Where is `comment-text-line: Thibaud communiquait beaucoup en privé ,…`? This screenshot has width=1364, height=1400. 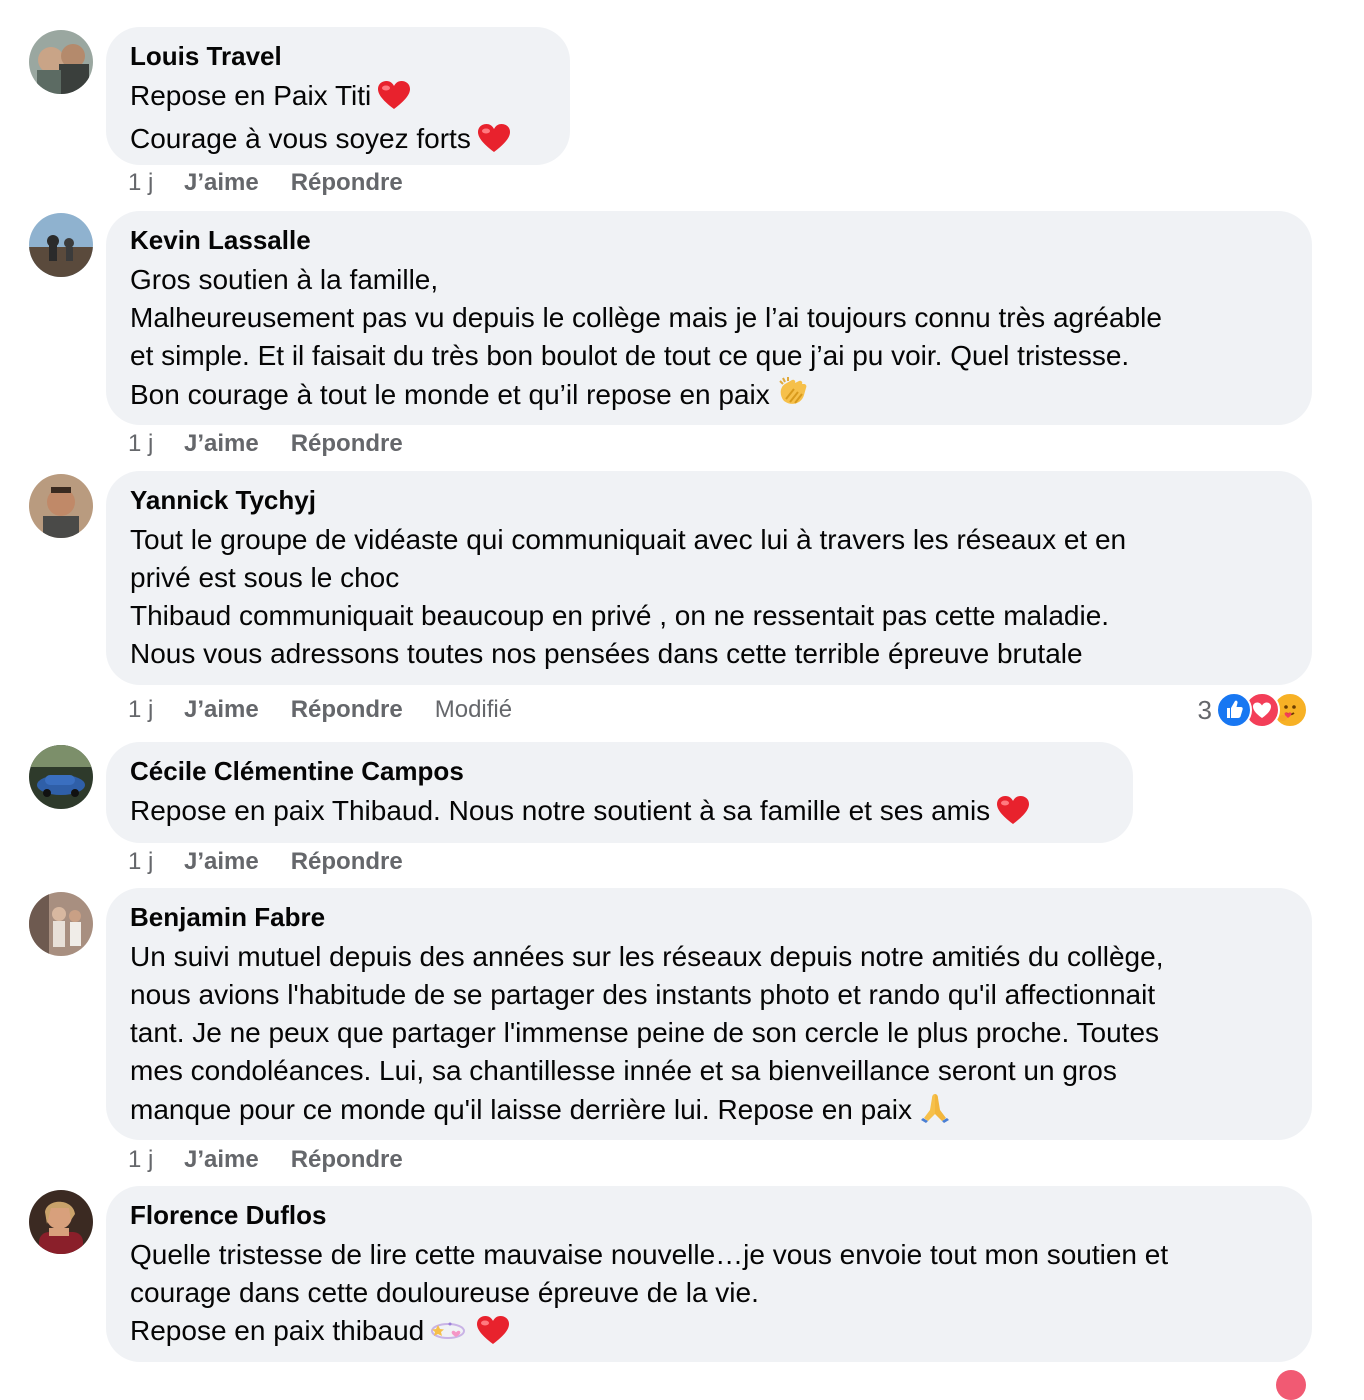 comment-text-line: Thibaud communiquait beaucoup en privé ,… is located at coordinates (620, 615).